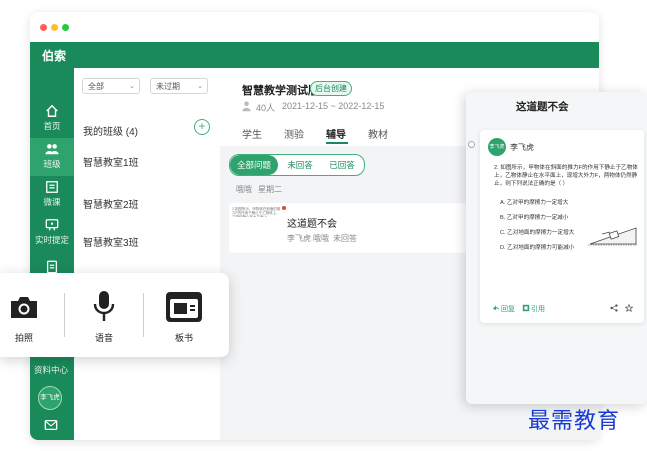 The width and height of the screenshot is (647, 451). Describe the element at coordinates (314, 55) in the screenshot. I see `top-bar: 伯索` at that location.